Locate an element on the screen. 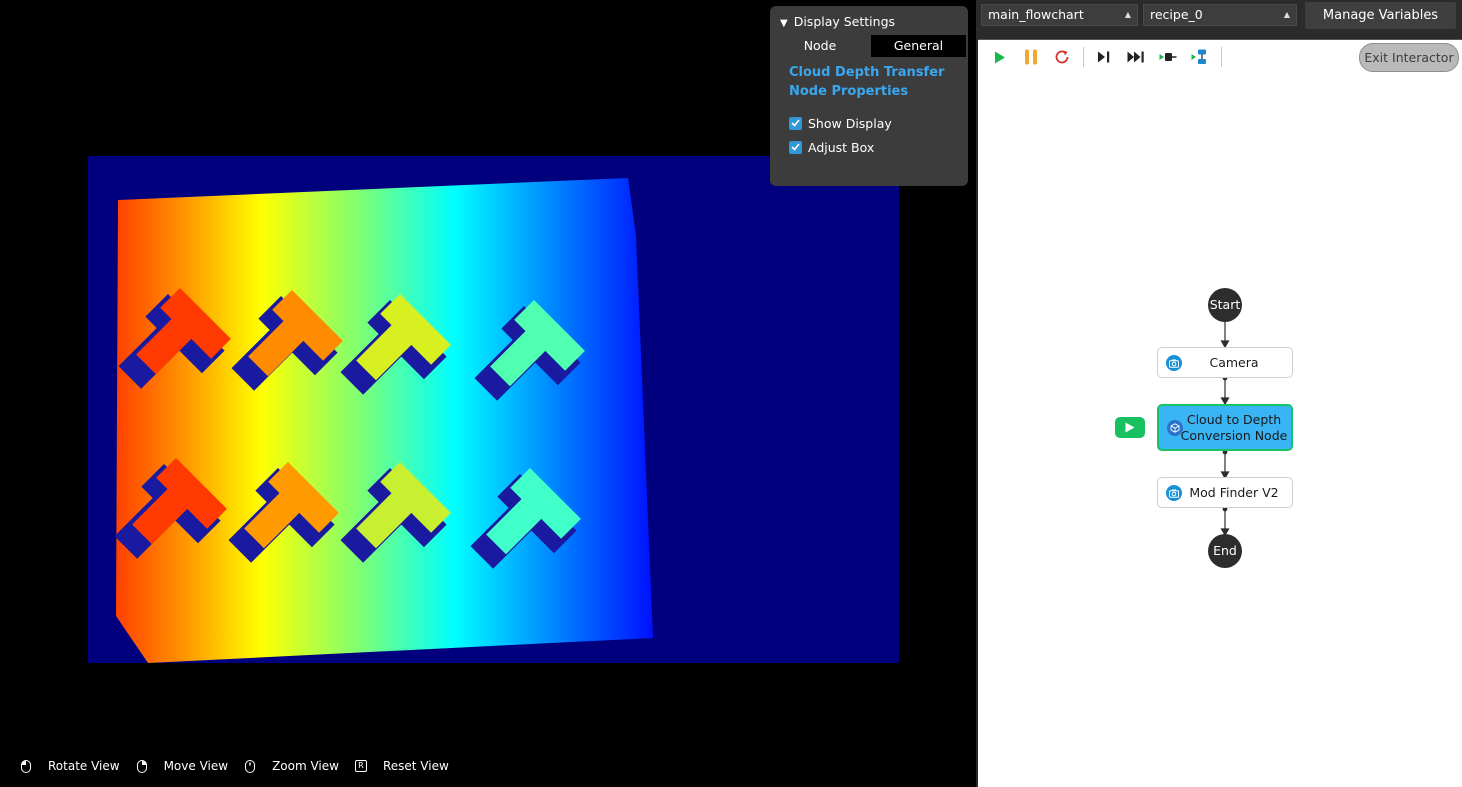 This screenshot has height=787, width=1462. adjust-box-label: Adjust Box is located at coordinates (841, 147).